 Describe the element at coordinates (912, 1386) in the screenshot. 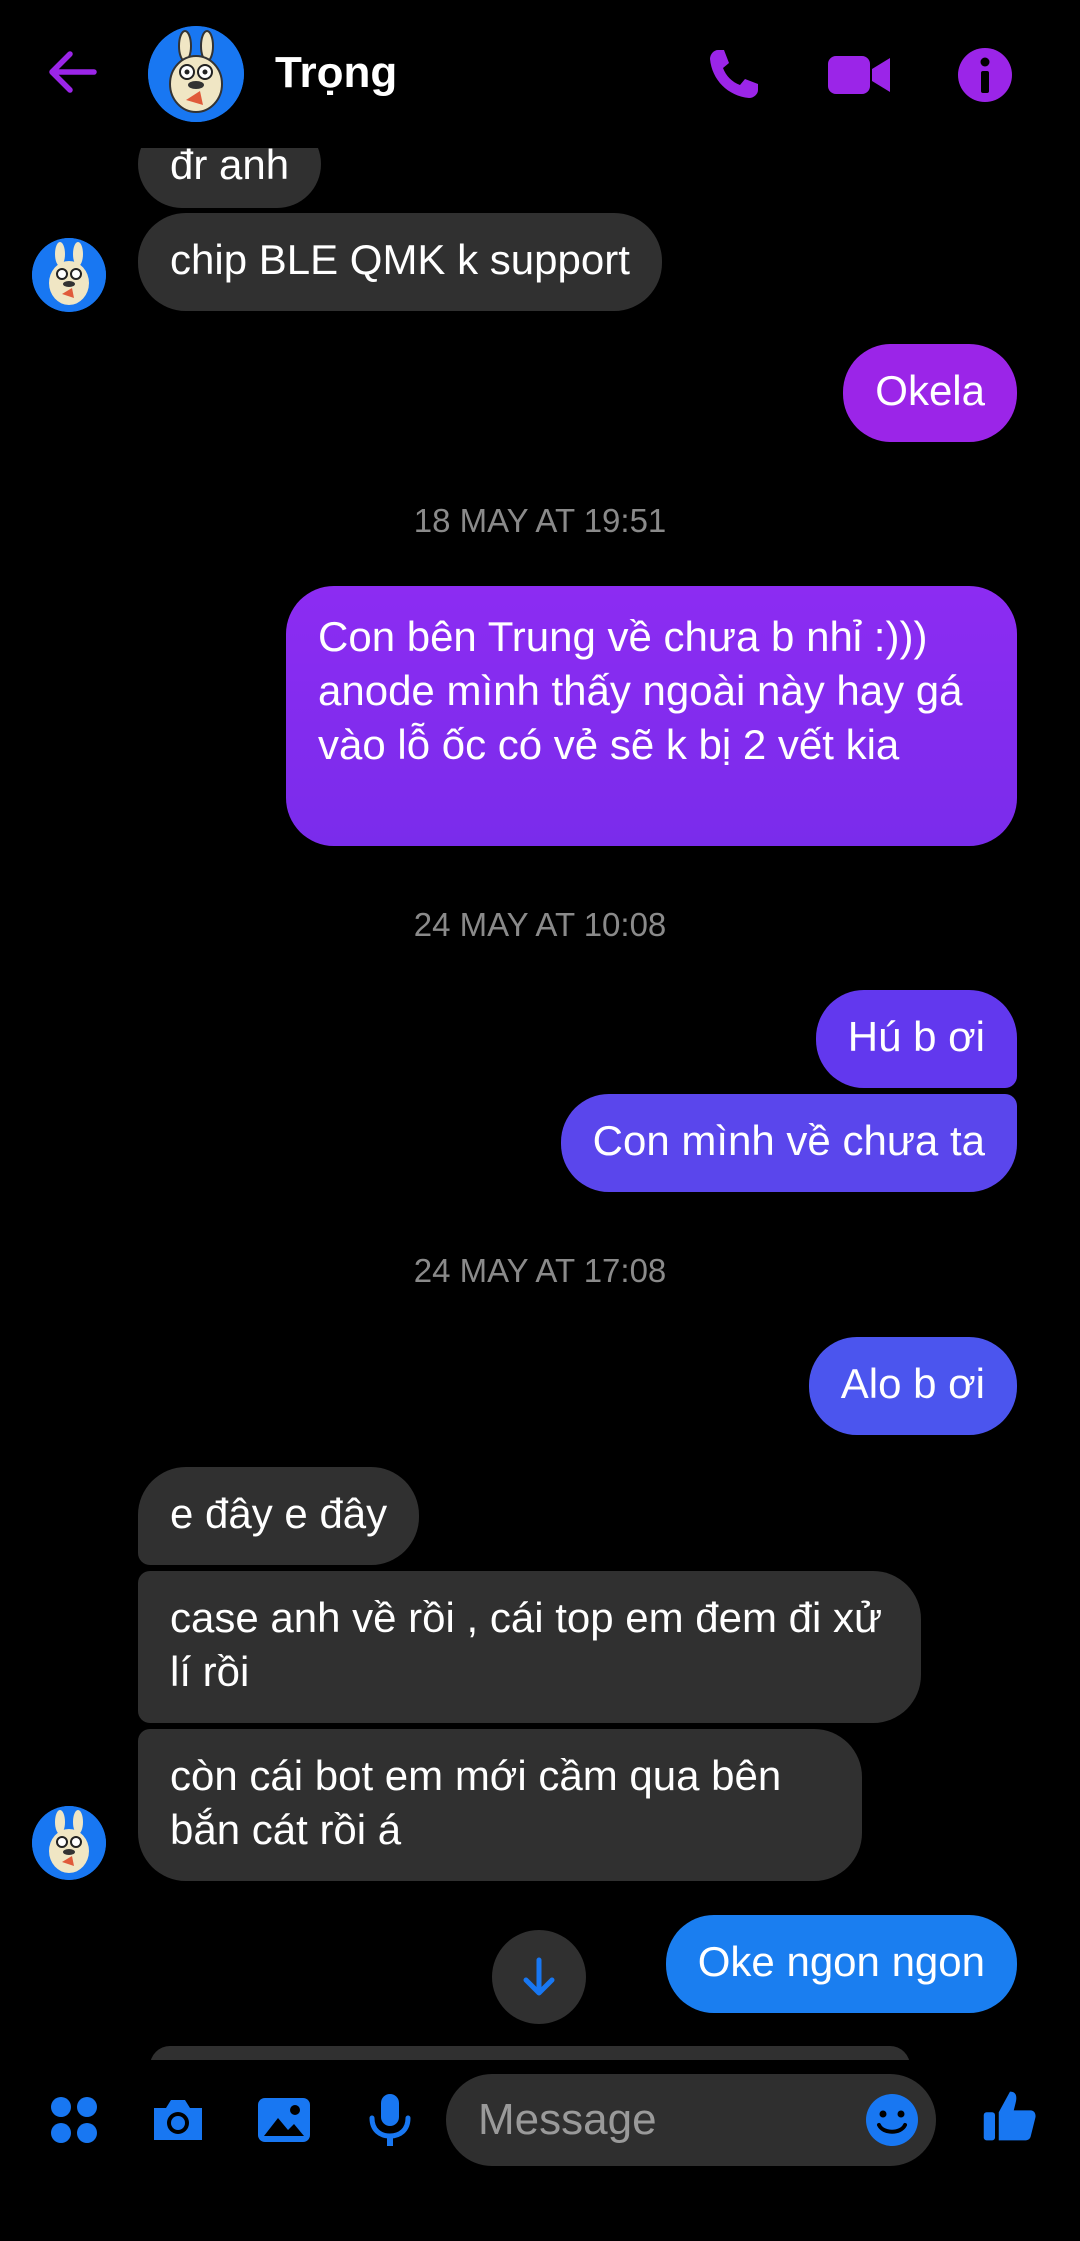

I see `outgoing-message: Alo b ơi` at that location.